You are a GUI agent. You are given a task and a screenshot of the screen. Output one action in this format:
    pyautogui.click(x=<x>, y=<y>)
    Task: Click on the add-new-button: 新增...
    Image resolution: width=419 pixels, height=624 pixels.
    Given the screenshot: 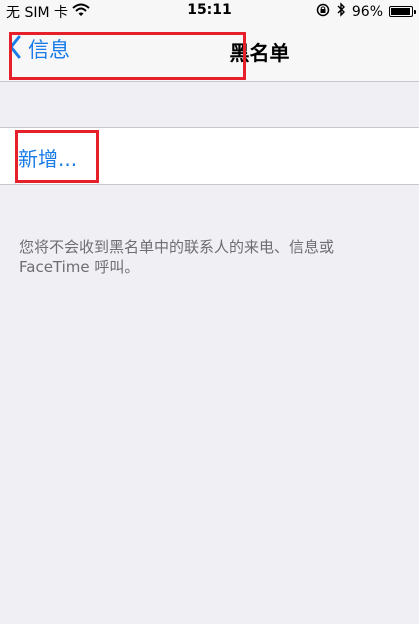 What is the action you would take?
    pyautogui.click(x=47, y=157)
    